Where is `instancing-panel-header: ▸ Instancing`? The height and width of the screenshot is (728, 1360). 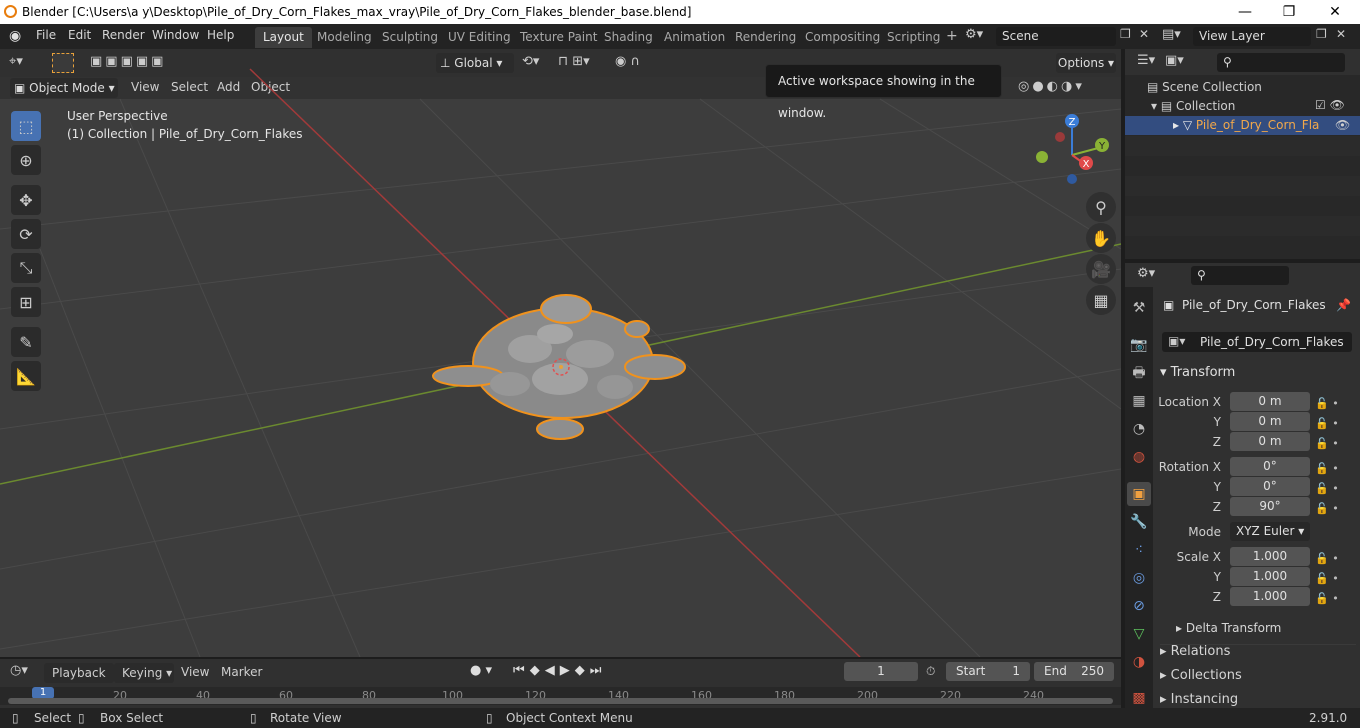
instancing-panel-header: ▸ Instancing is located at coordinates (1199, 699).